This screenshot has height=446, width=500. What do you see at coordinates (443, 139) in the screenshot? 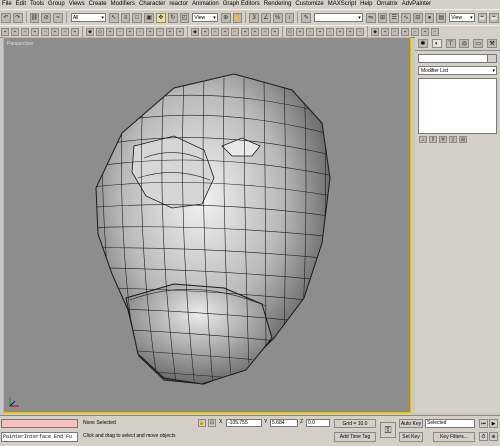
I see `make-unique-icon: ∀` at bounding box center [443, 139].